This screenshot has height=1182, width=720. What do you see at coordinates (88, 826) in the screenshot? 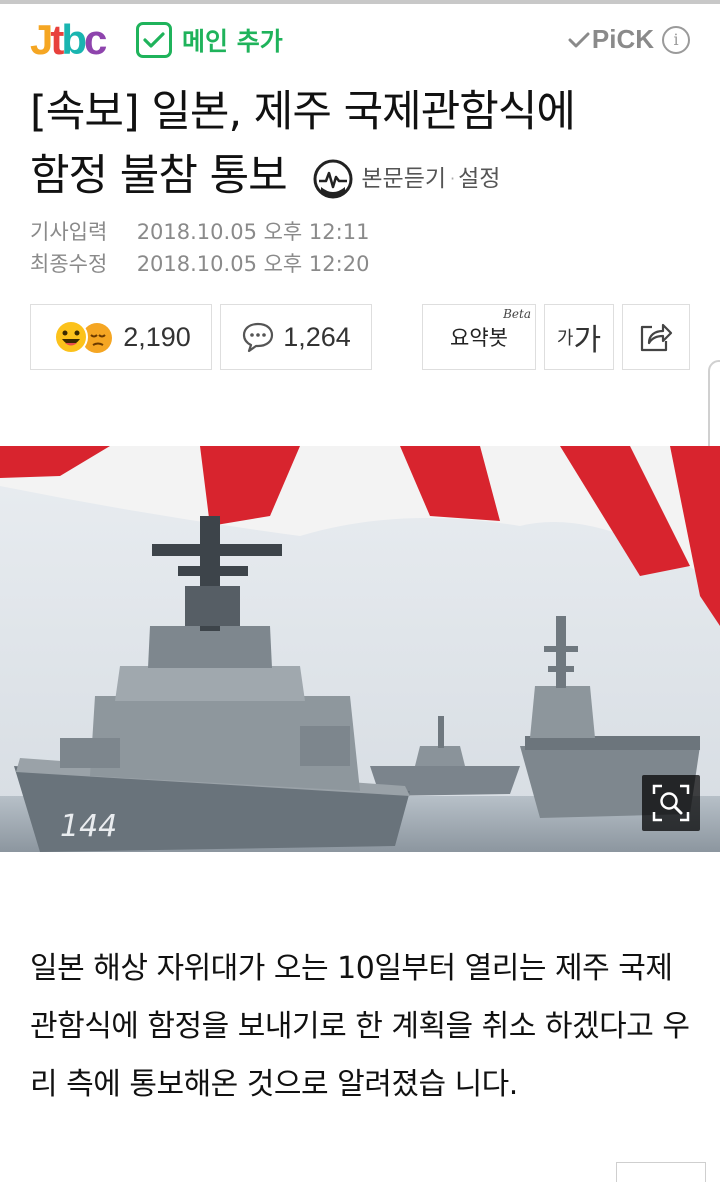
I see `hull-number: 144` at bounding box center [88, 826].